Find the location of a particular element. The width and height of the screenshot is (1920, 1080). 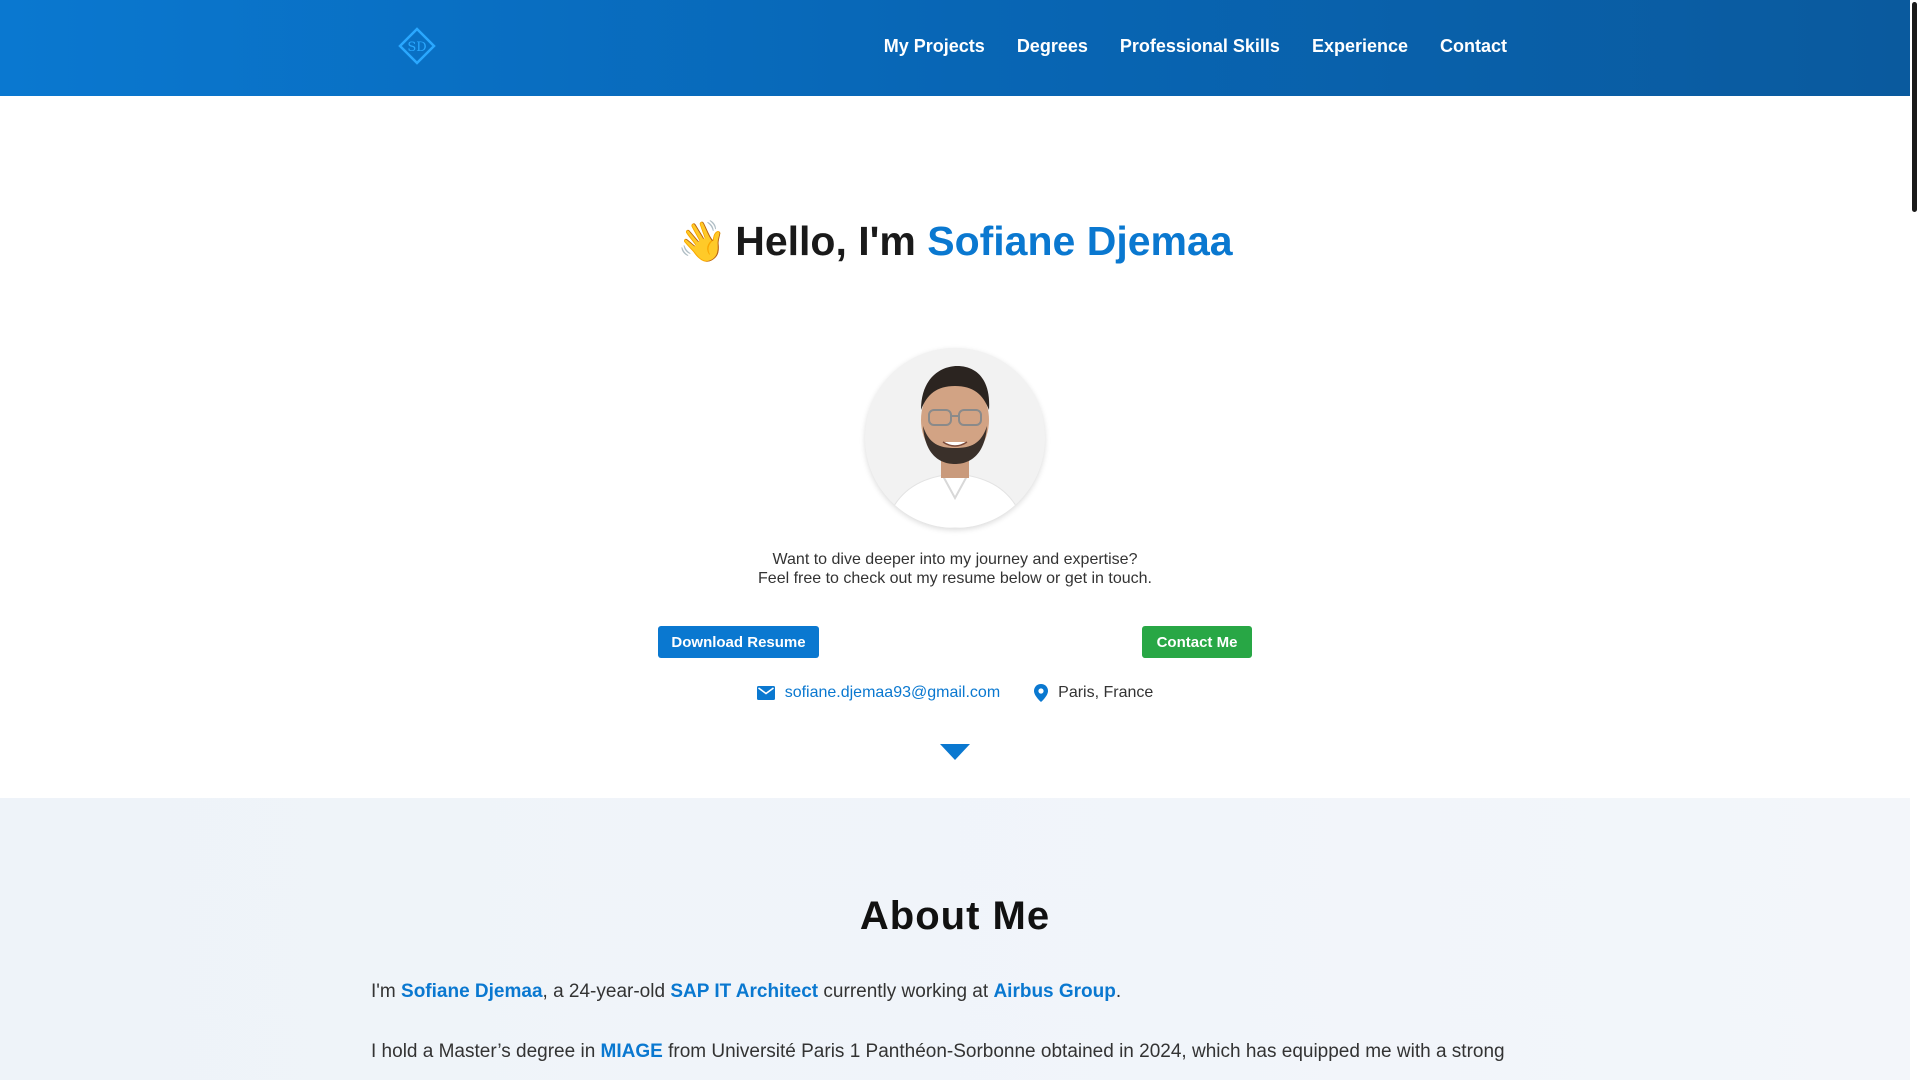

email-item: sofiane.djemaa93@gmail.com is located at coordinates (878, 693).